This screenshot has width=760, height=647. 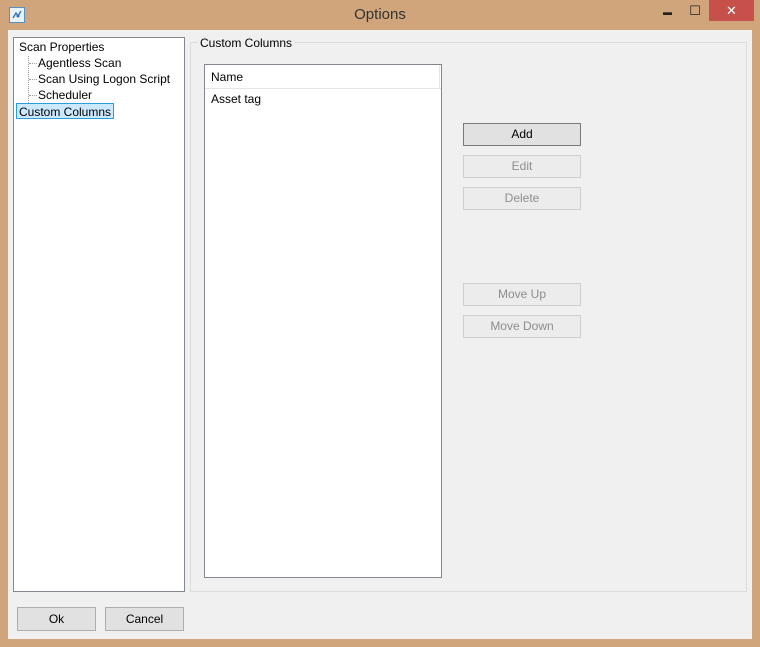 I want to click on edit-button: Edit, so click(x=522, y=166).